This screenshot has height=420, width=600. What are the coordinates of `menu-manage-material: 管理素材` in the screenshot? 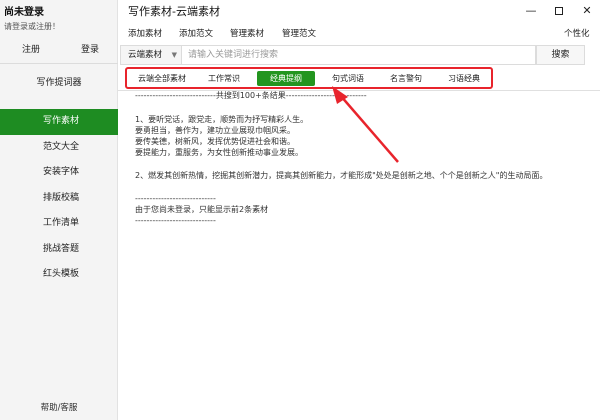 It's located at (247, 33).